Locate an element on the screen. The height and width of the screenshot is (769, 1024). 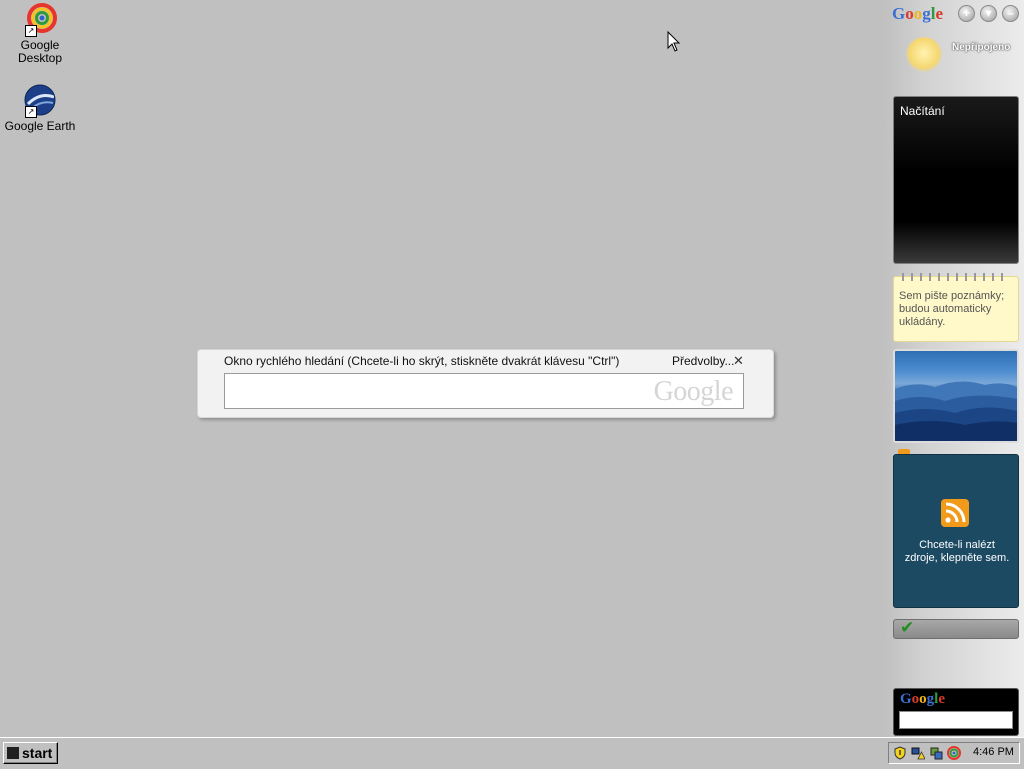
gadget-news-feeds: Chcete-li nalézt zdroje, klepněte sem. is located at coordinates (956, 531).